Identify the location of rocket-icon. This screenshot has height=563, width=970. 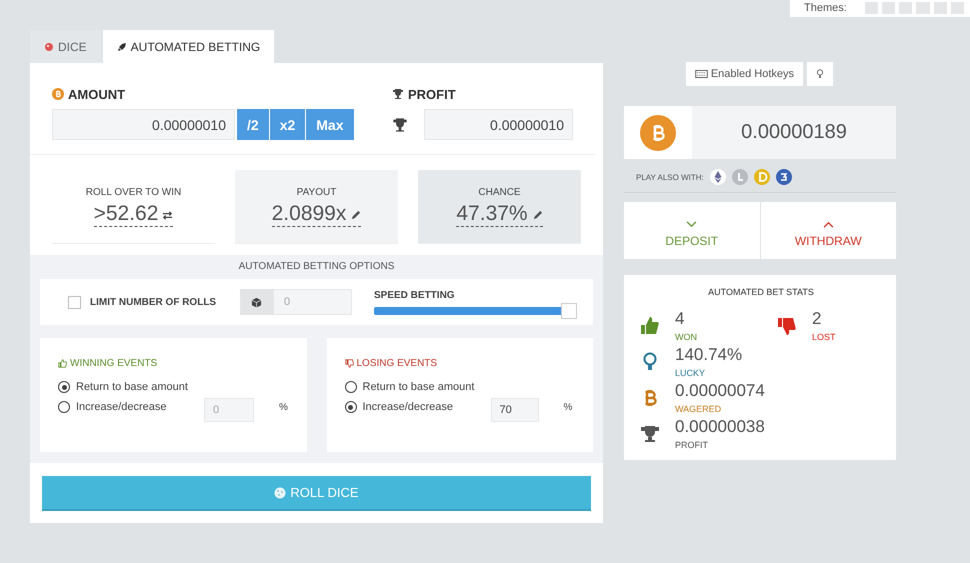
(121, 47).